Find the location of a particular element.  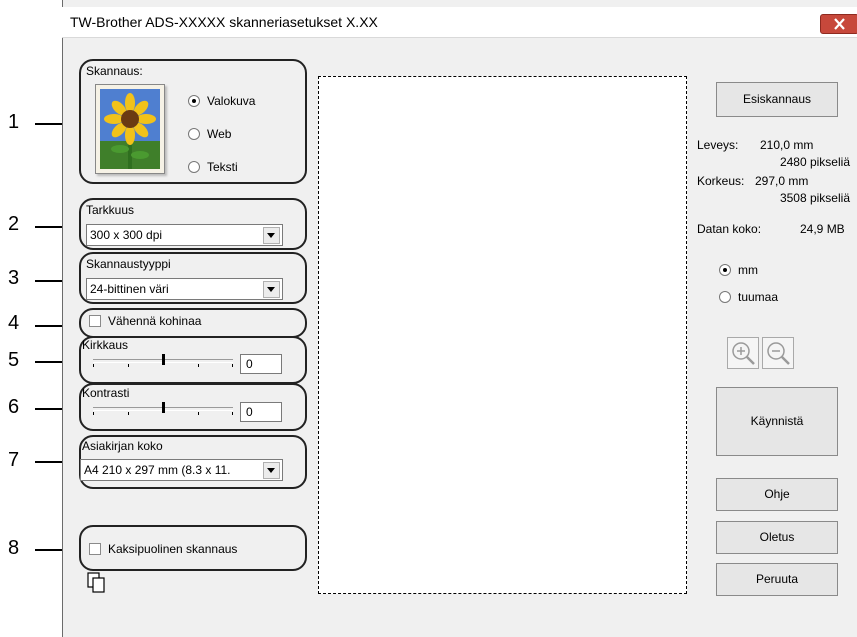

close-button is located at coordinates (838, 24).